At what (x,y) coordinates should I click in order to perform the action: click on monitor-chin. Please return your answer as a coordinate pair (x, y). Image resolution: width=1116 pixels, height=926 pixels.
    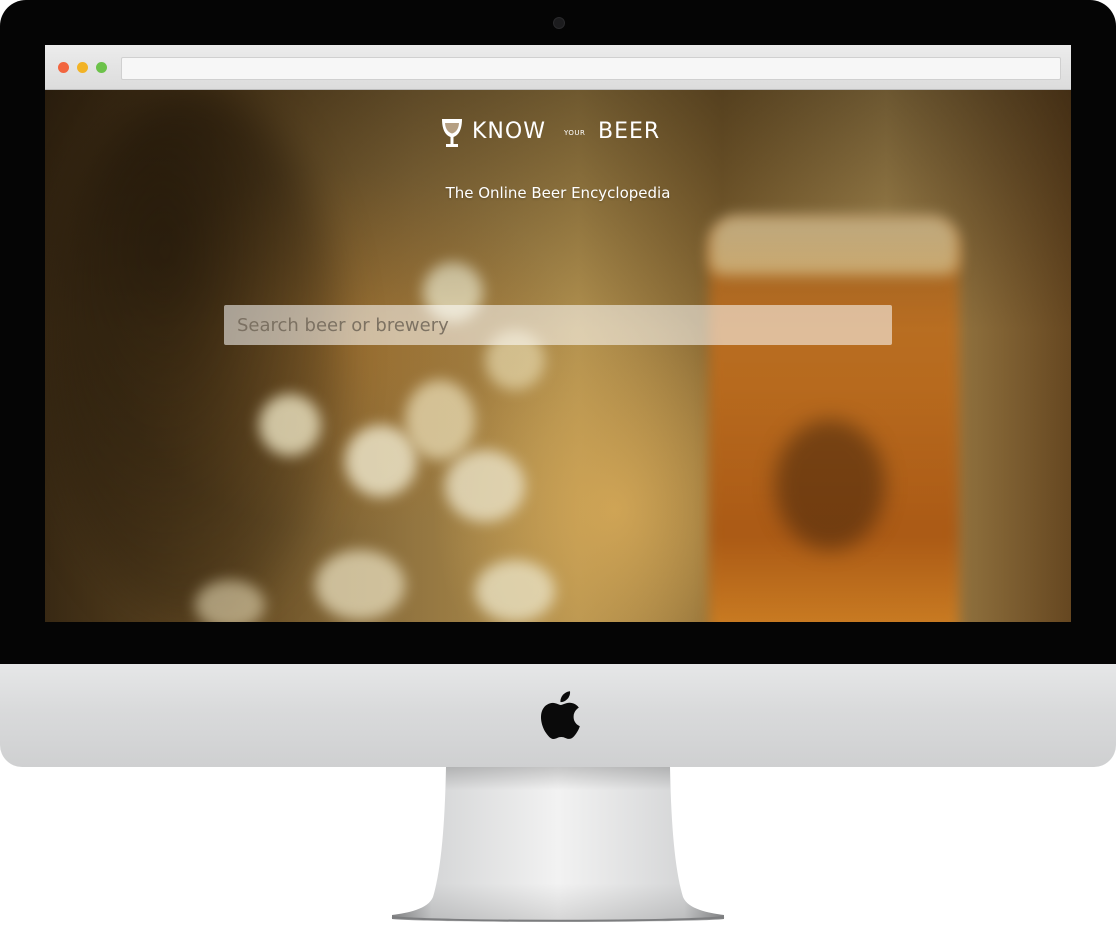
    Looking at the image, I should click on (558, 715).